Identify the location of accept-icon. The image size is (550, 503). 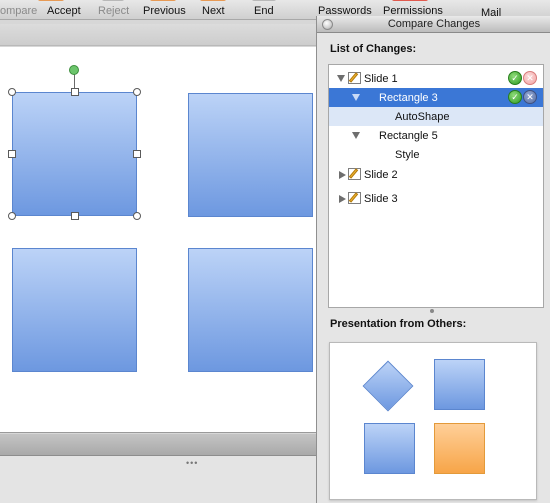
(51, 0).